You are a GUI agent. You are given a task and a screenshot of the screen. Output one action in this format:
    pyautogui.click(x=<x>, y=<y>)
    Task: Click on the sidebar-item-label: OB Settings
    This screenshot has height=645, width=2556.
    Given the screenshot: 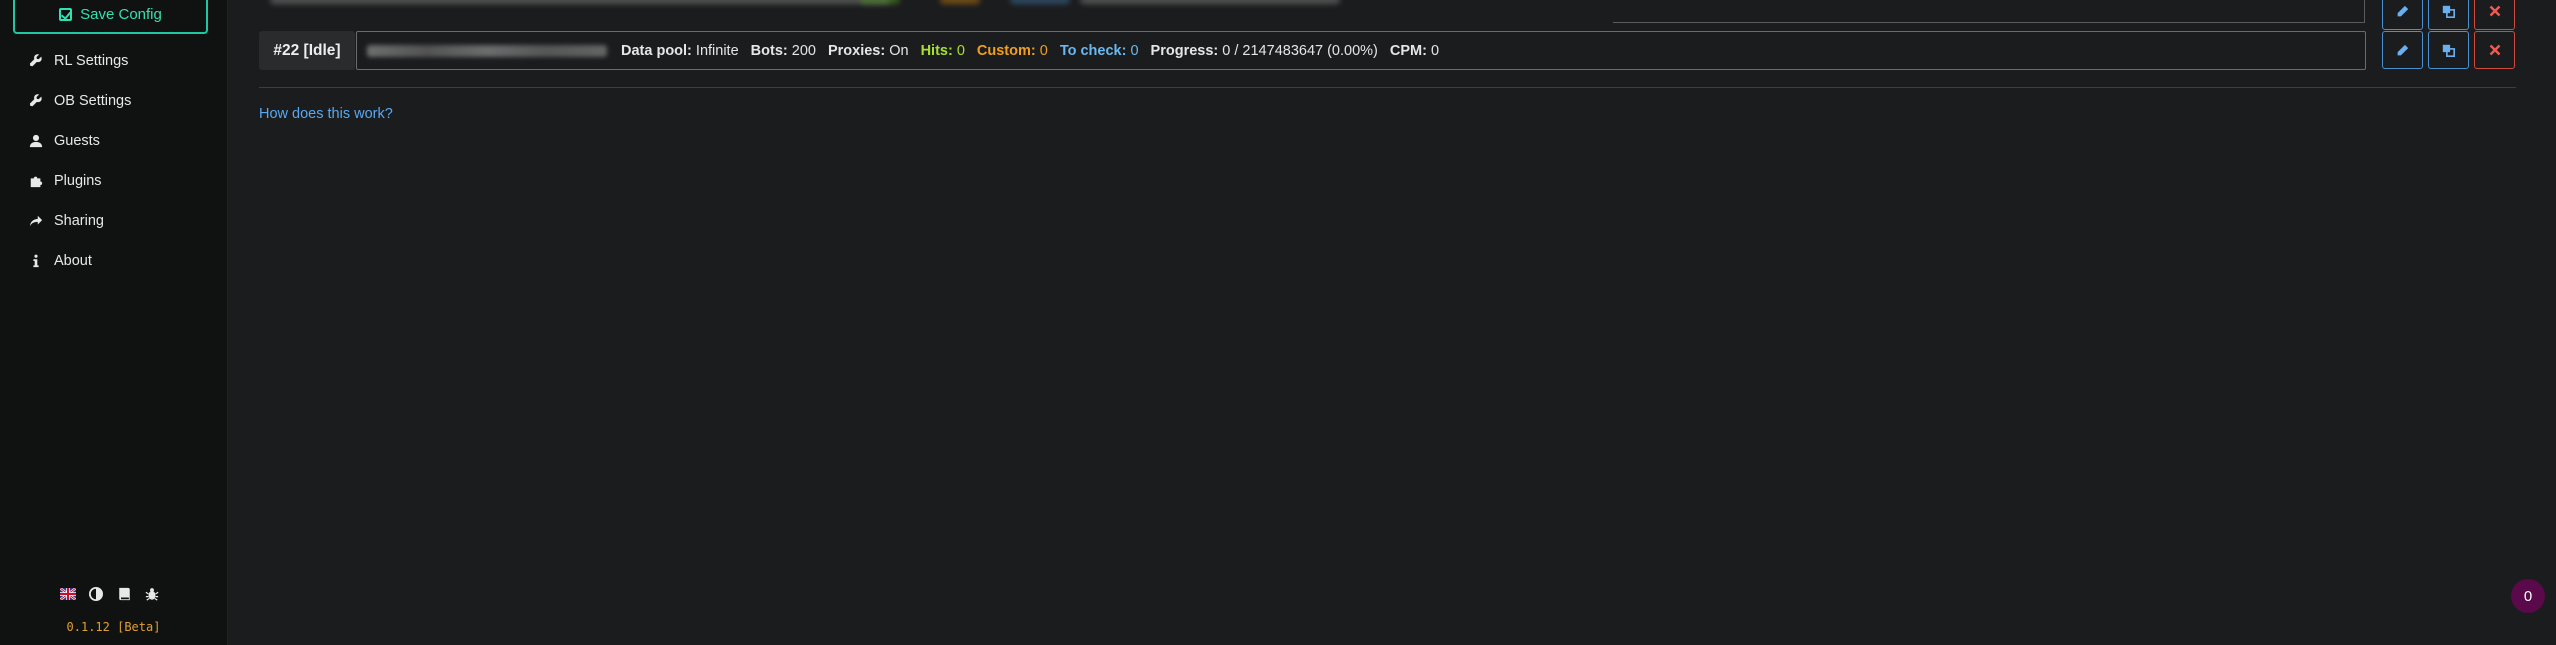 What is the action you would take?
    pyautogui.click(x=93, y=101)
    